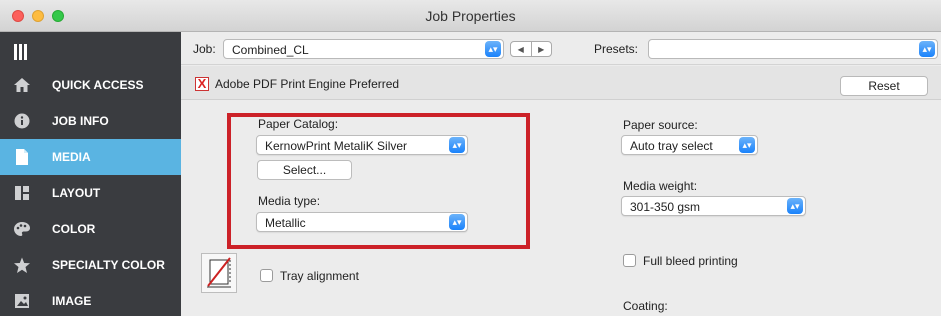  What do you see at coordinates (22, 193) in the screenshot?
I see `layout-icon` at bounding box center [22, 193].